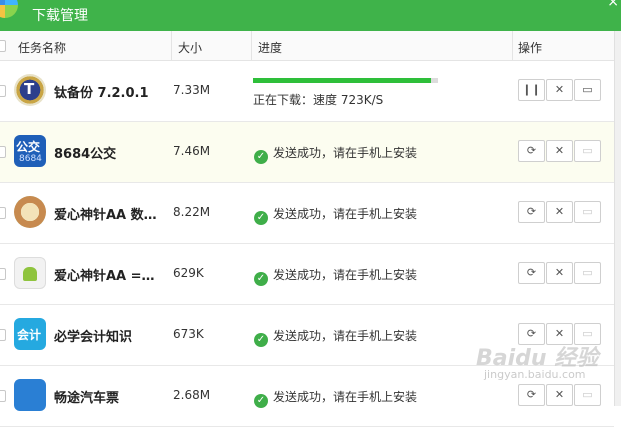 The width and height of the screenshot is (621, 427). Describe the element at coordinates (190, 47) in the screenshot. I see `column-header-size: 大小` at that location.